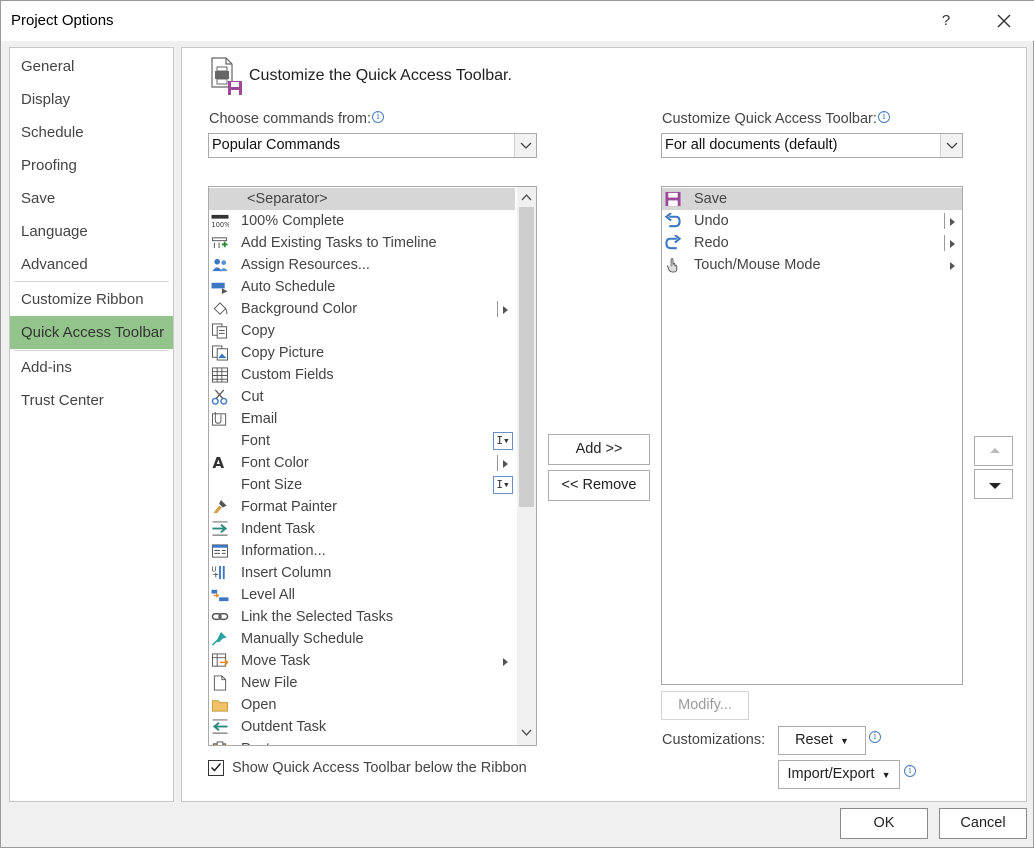 This screenshot has height=848, width=1034. Describe the element at coordinates (268, 595) in the screenshot. I see `command-item-label: Level All` at that location.